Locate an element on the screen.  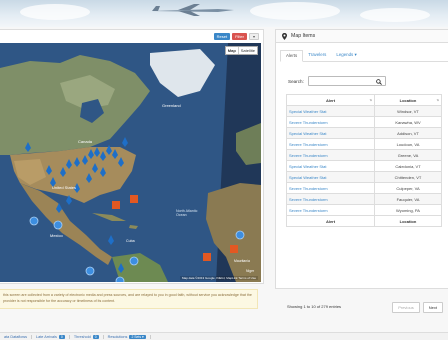
map-label-united-states: United States is located at coordinates (64, 187).